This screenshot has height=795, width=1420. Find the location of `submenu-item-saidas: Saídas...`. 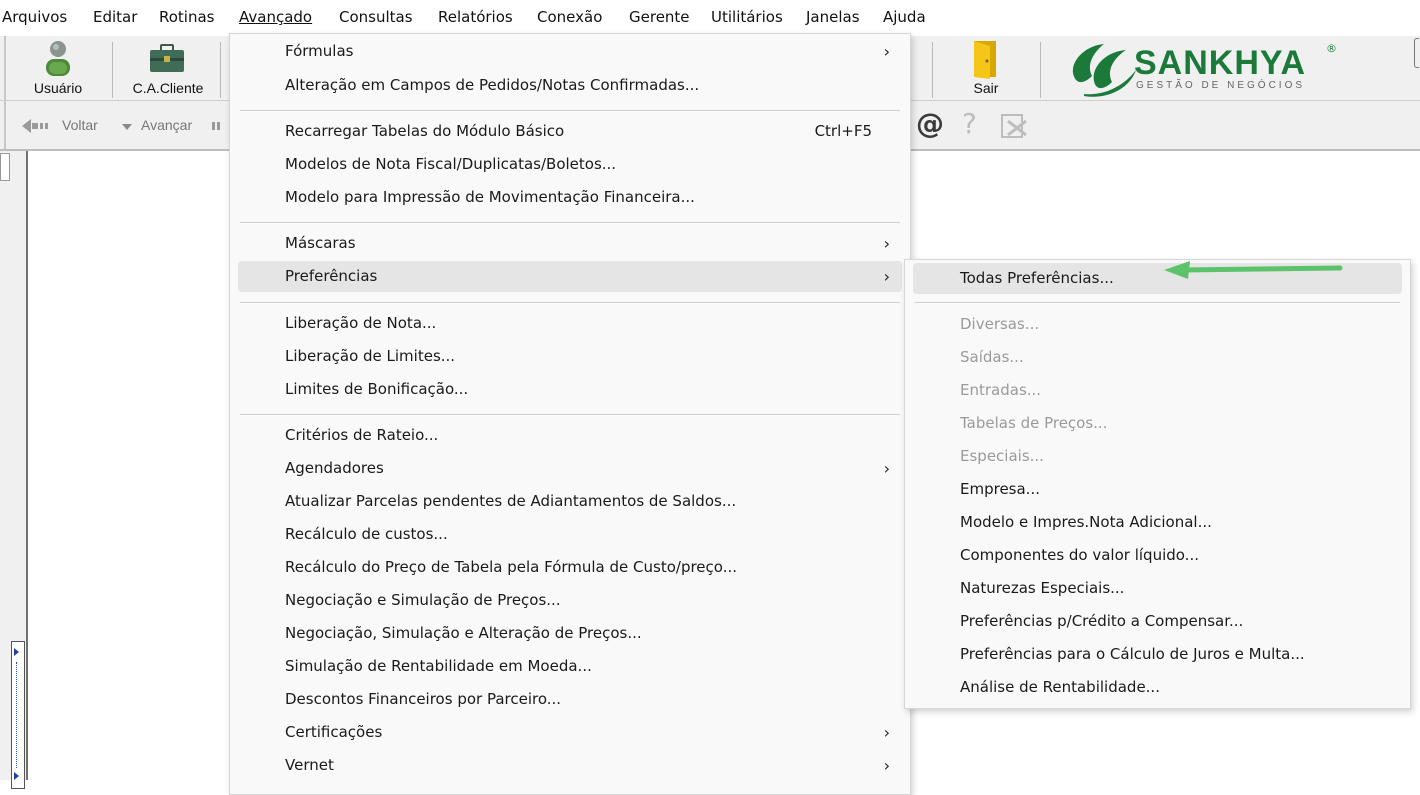

submenu-item-saidas: Saídas... is located at coordinates (1157, 357).